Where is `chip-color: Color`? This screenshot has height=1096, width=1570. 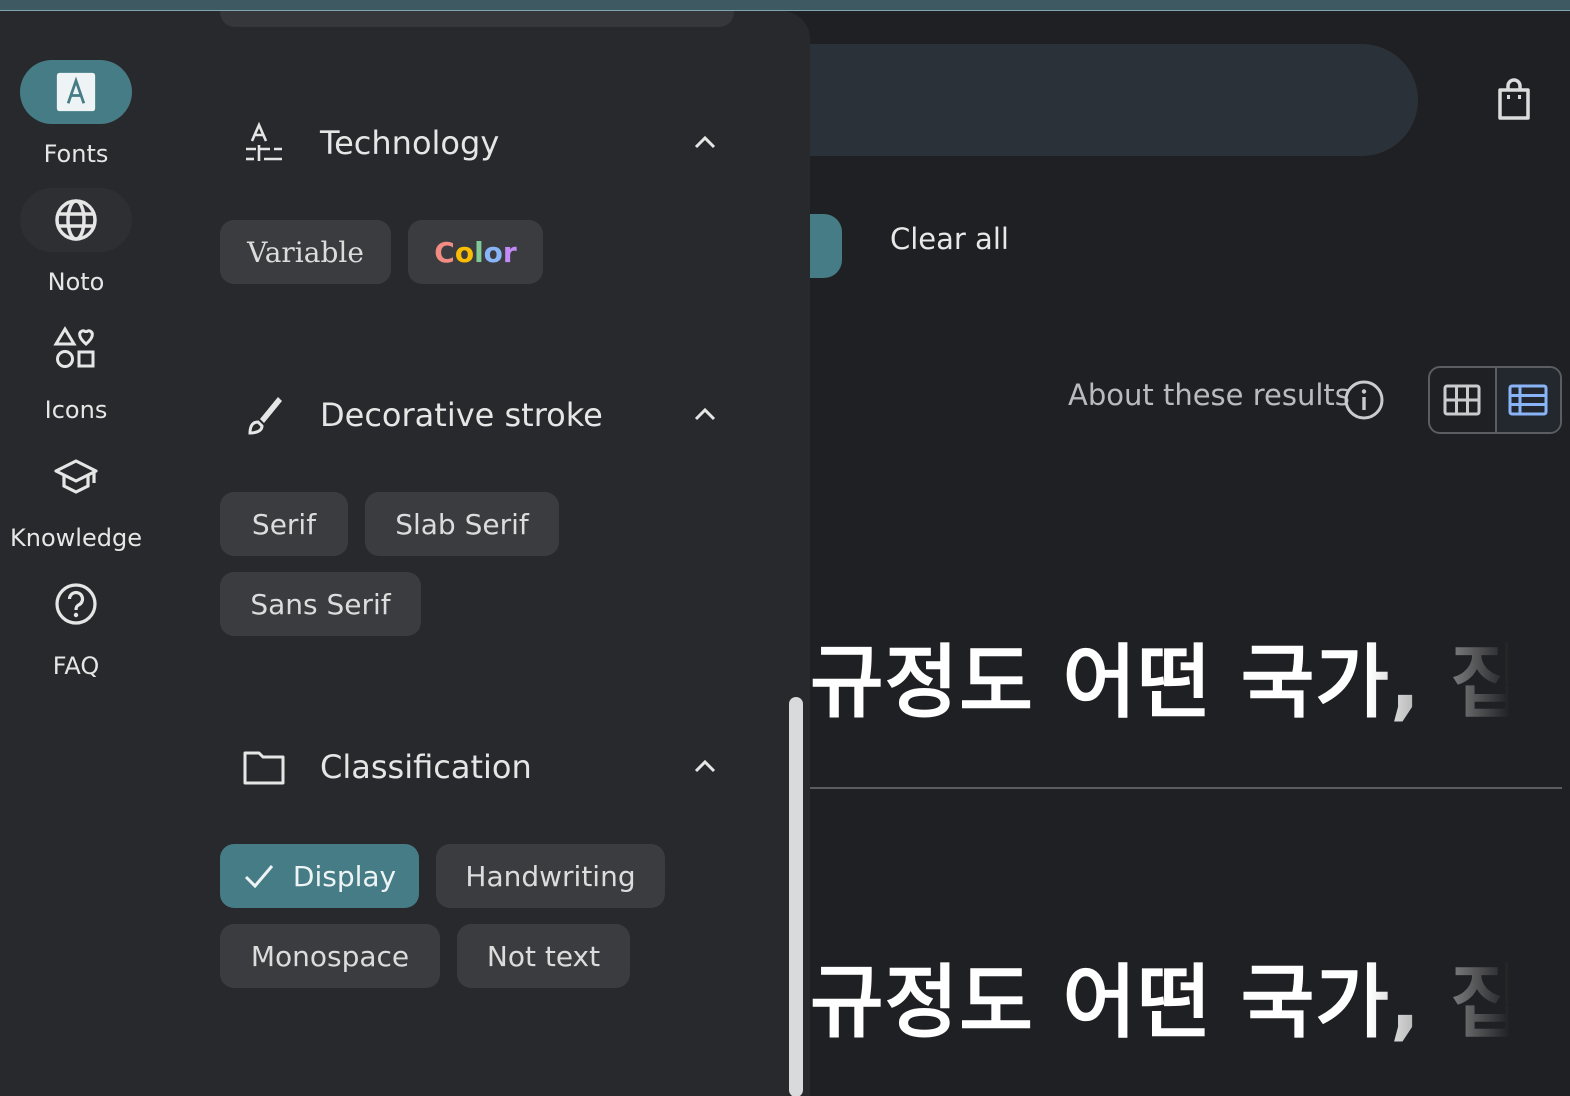 chip-color: Color is located at coordinates (475, 252).